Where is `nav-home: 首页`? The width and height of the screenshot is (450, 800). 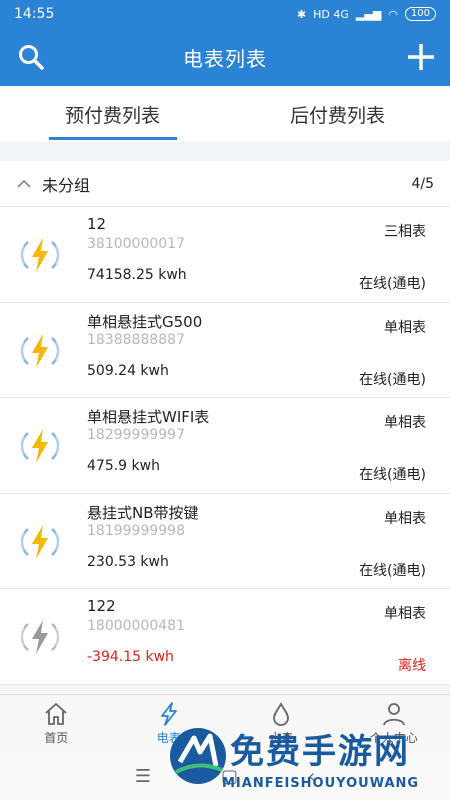 nav-home: 首页 is located at coordinates (56, 723).